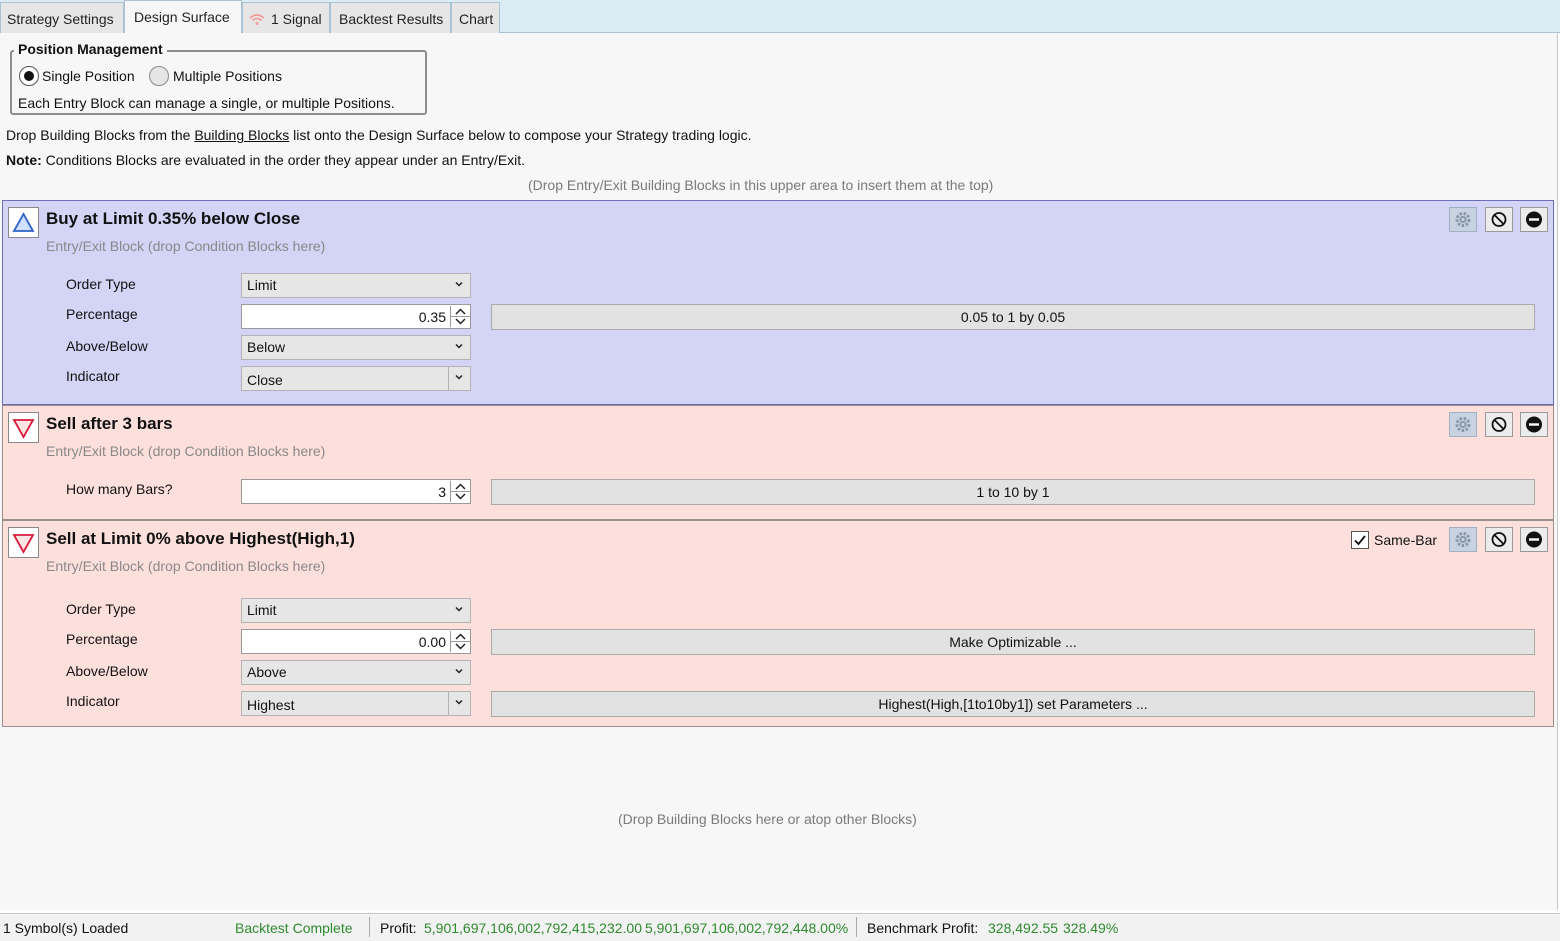  I want to click on percentage-spinner: 0.00, so click(356, 641).